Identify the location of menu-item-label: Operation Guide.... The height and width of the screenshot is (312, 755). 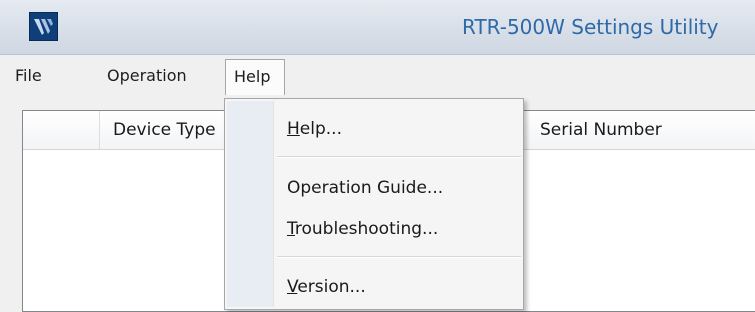
(365, 188).